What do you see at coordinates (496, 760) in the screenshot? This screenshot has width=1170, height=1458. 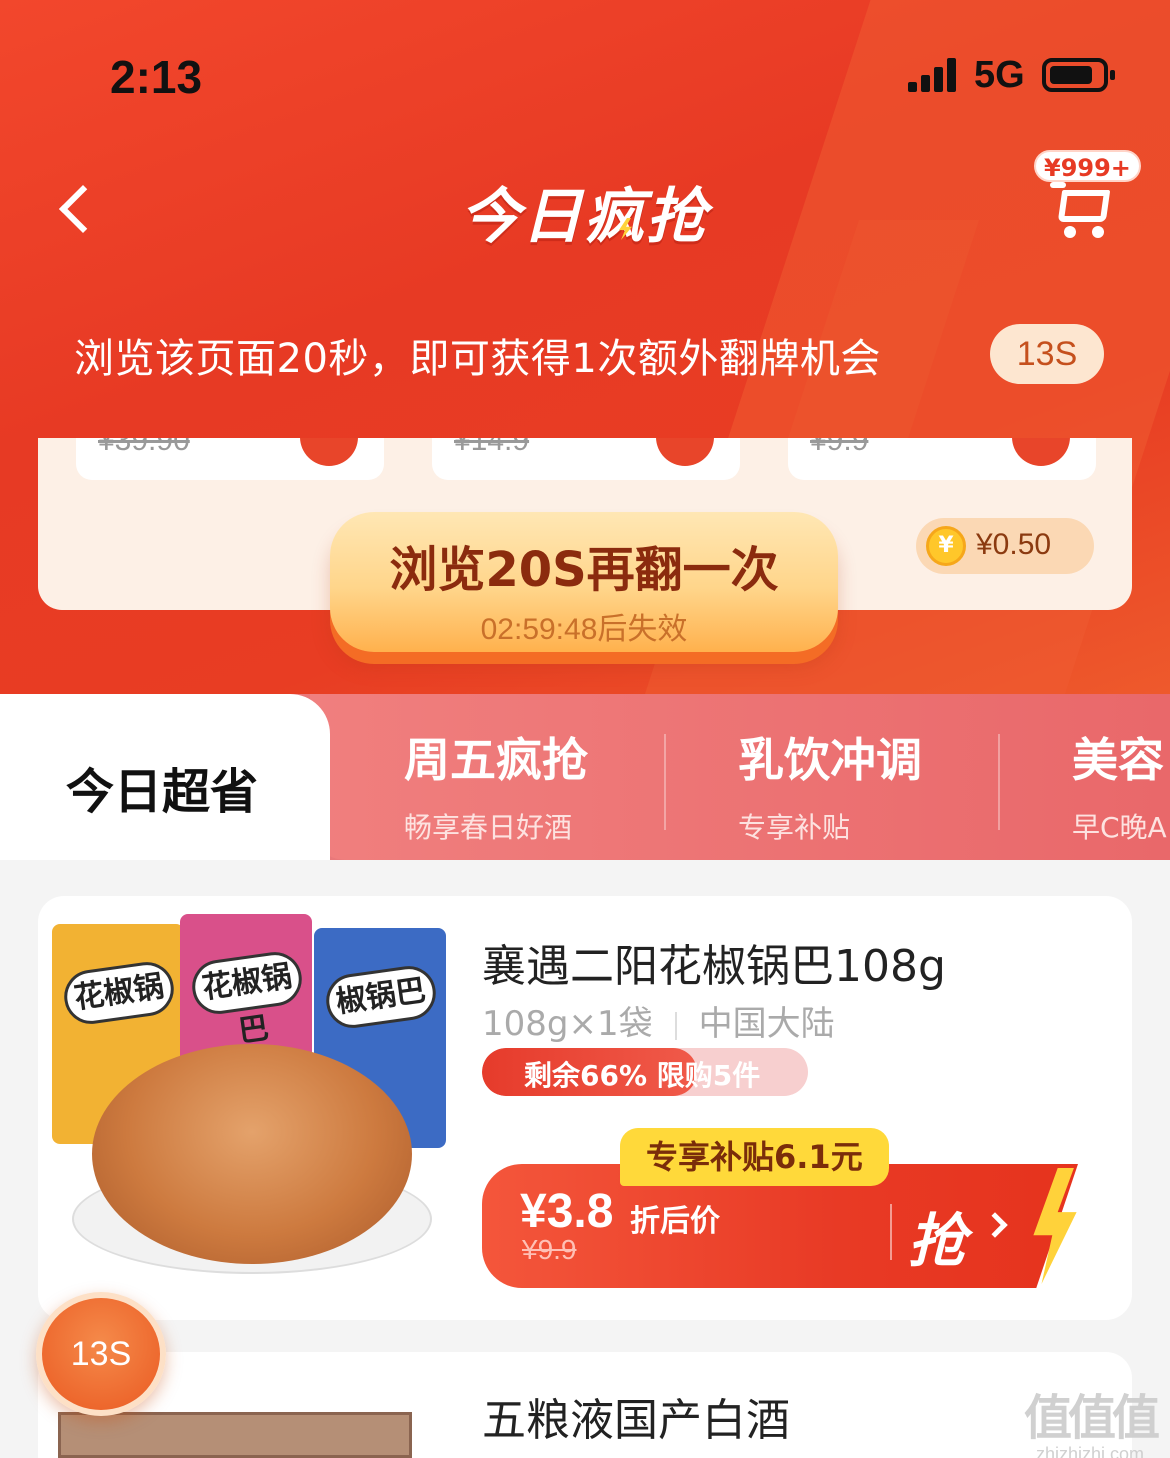 I see `tab-title: 周五疯抢` at bounding box center [496, 760].